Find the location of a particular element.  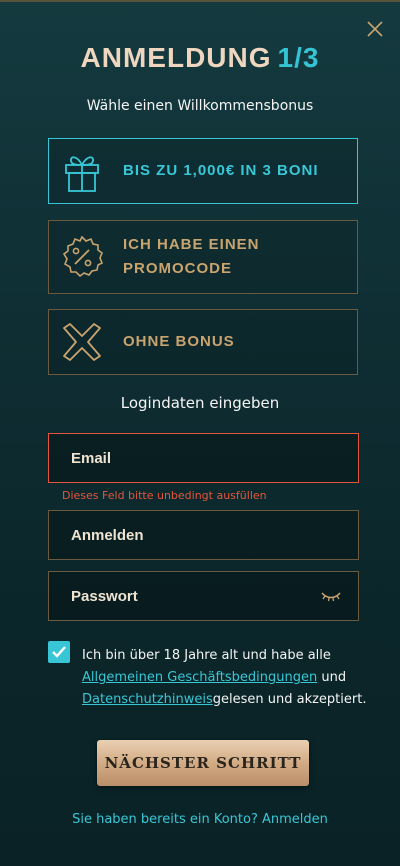

email-field-container is located at coordinates (203, 458).